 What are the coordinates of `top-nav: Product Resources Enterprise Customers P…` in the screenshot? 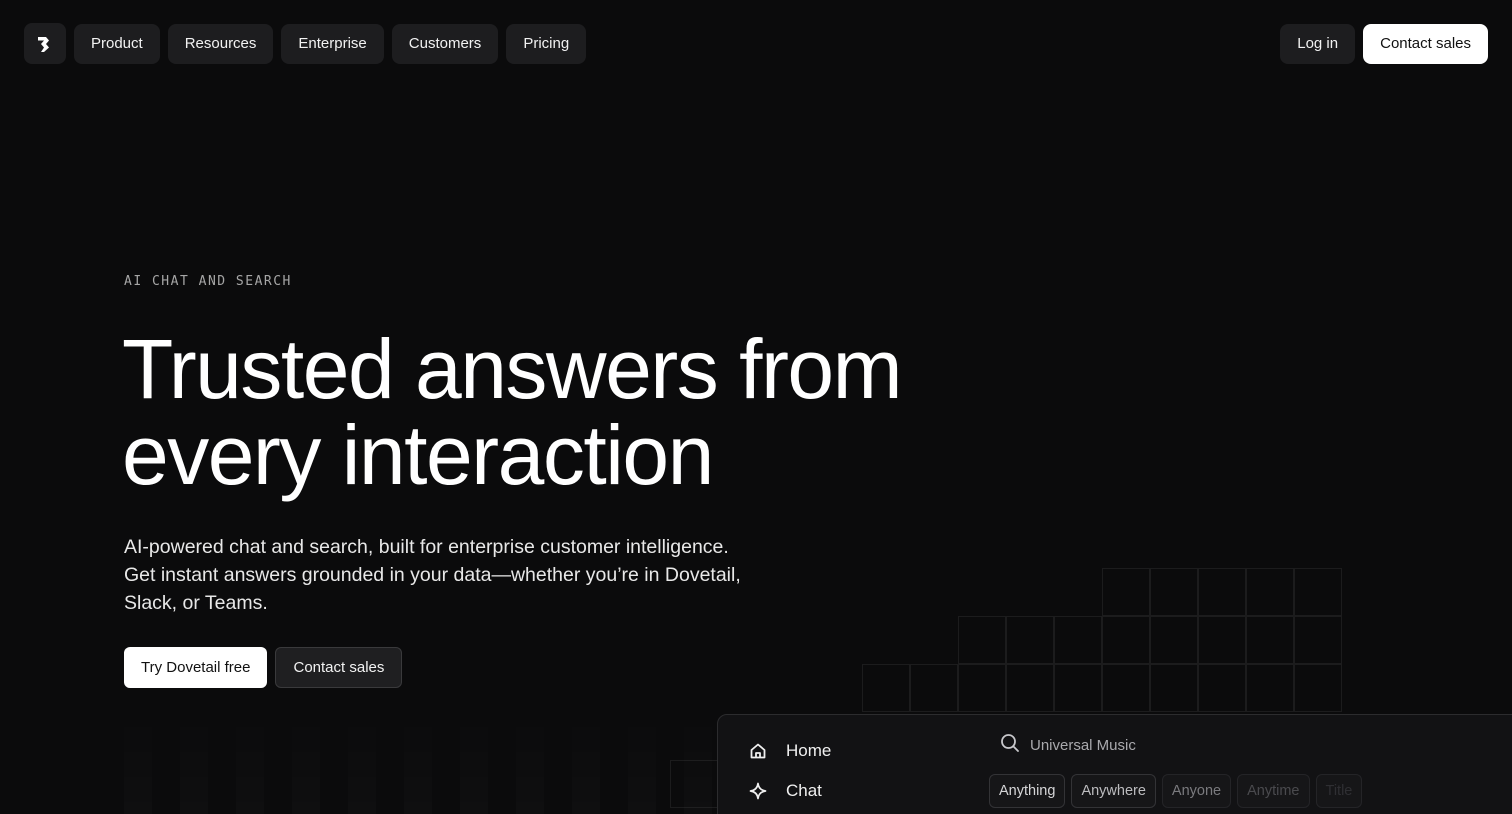 It's located at (756, 43).